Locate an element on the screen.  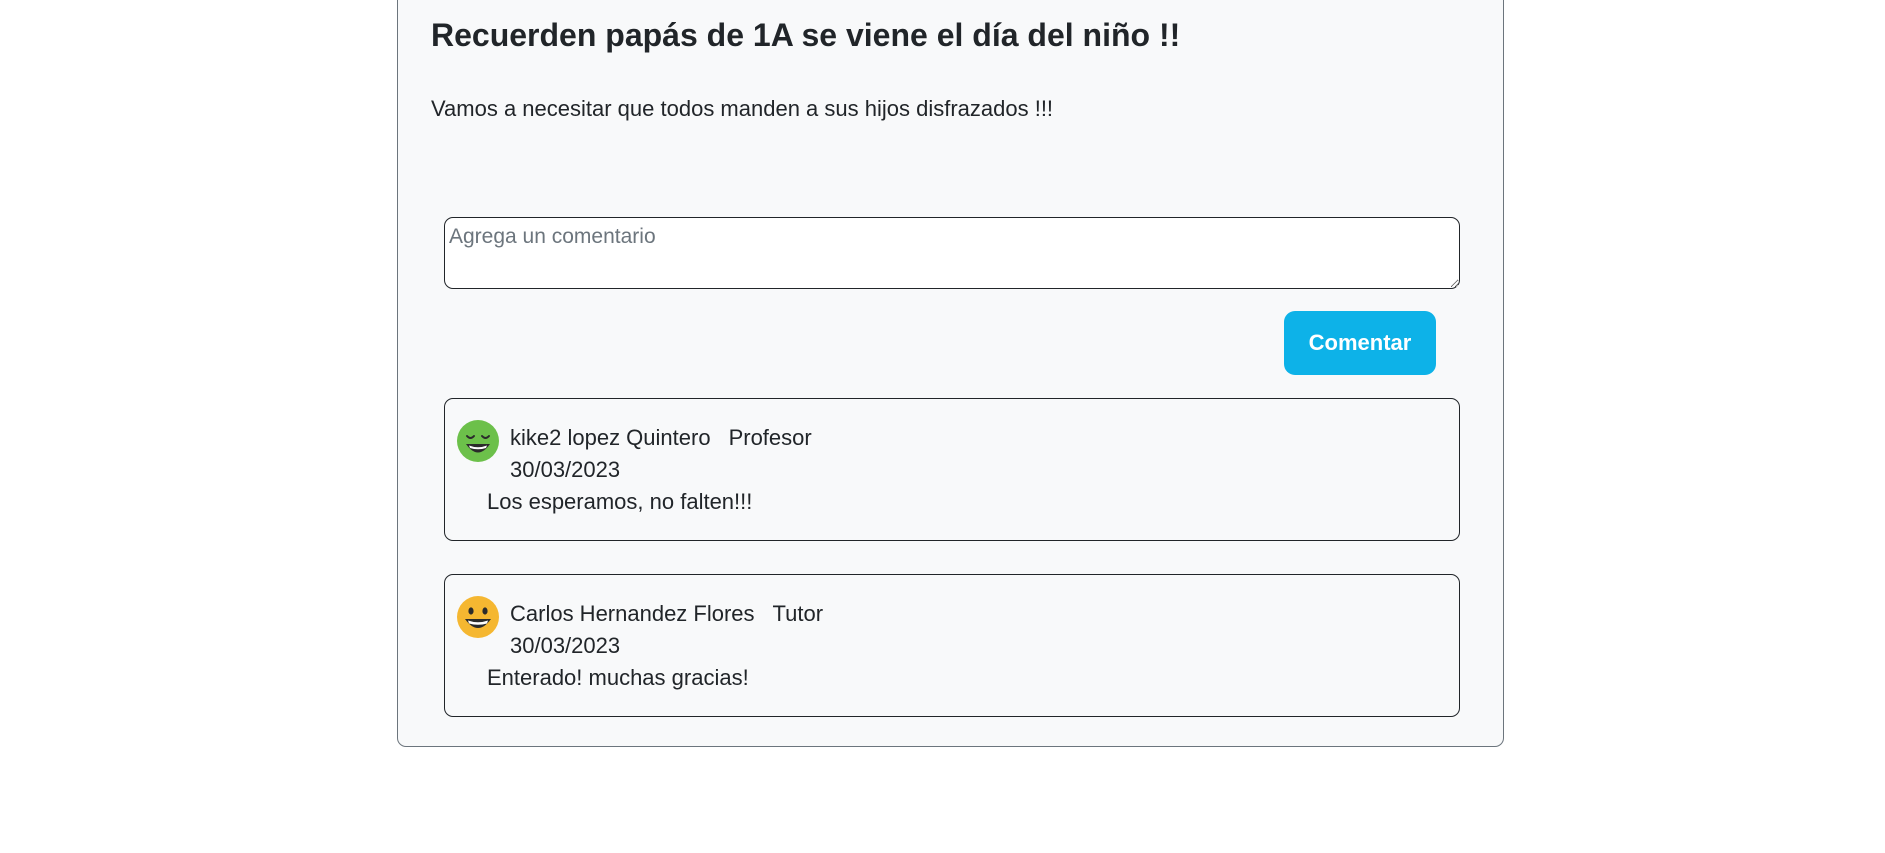
comment-author-line: kike2 lopez Quintero Profesor is located at coordinates (661, 438).